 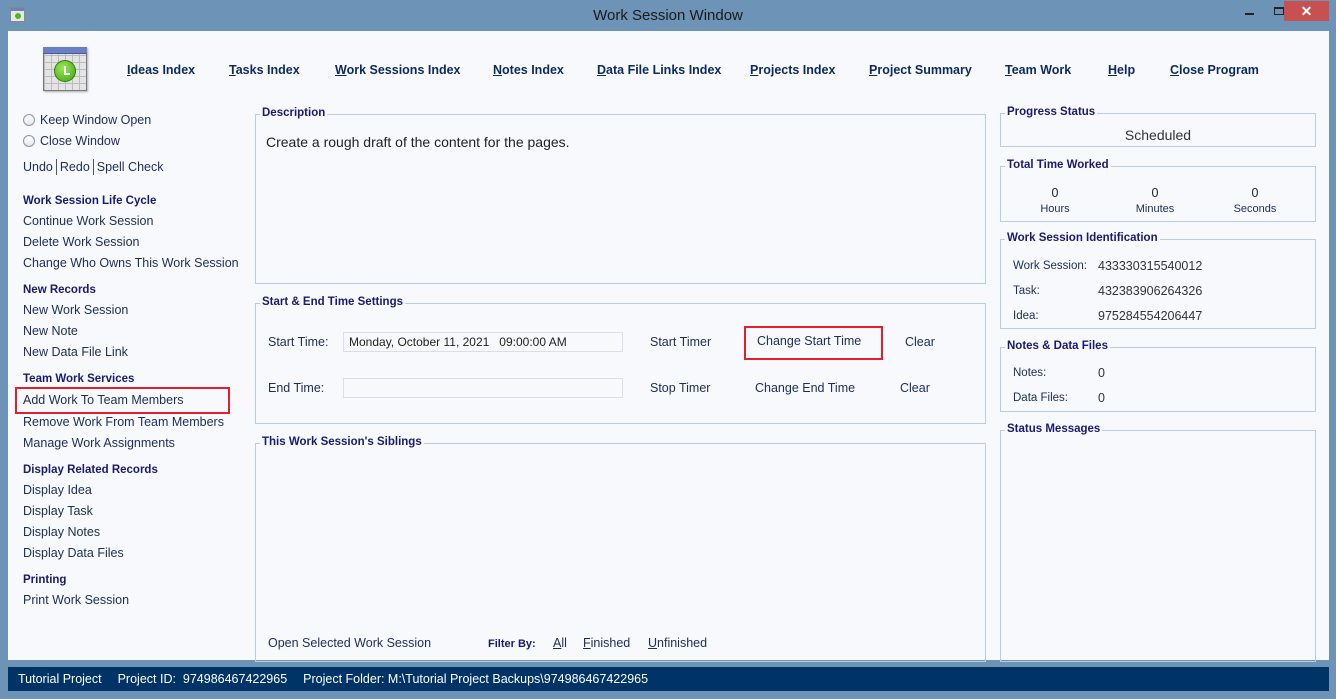 I want to click on section-heading-life-cycle: Work Session Life Cycle, so click(x=90, y=201).